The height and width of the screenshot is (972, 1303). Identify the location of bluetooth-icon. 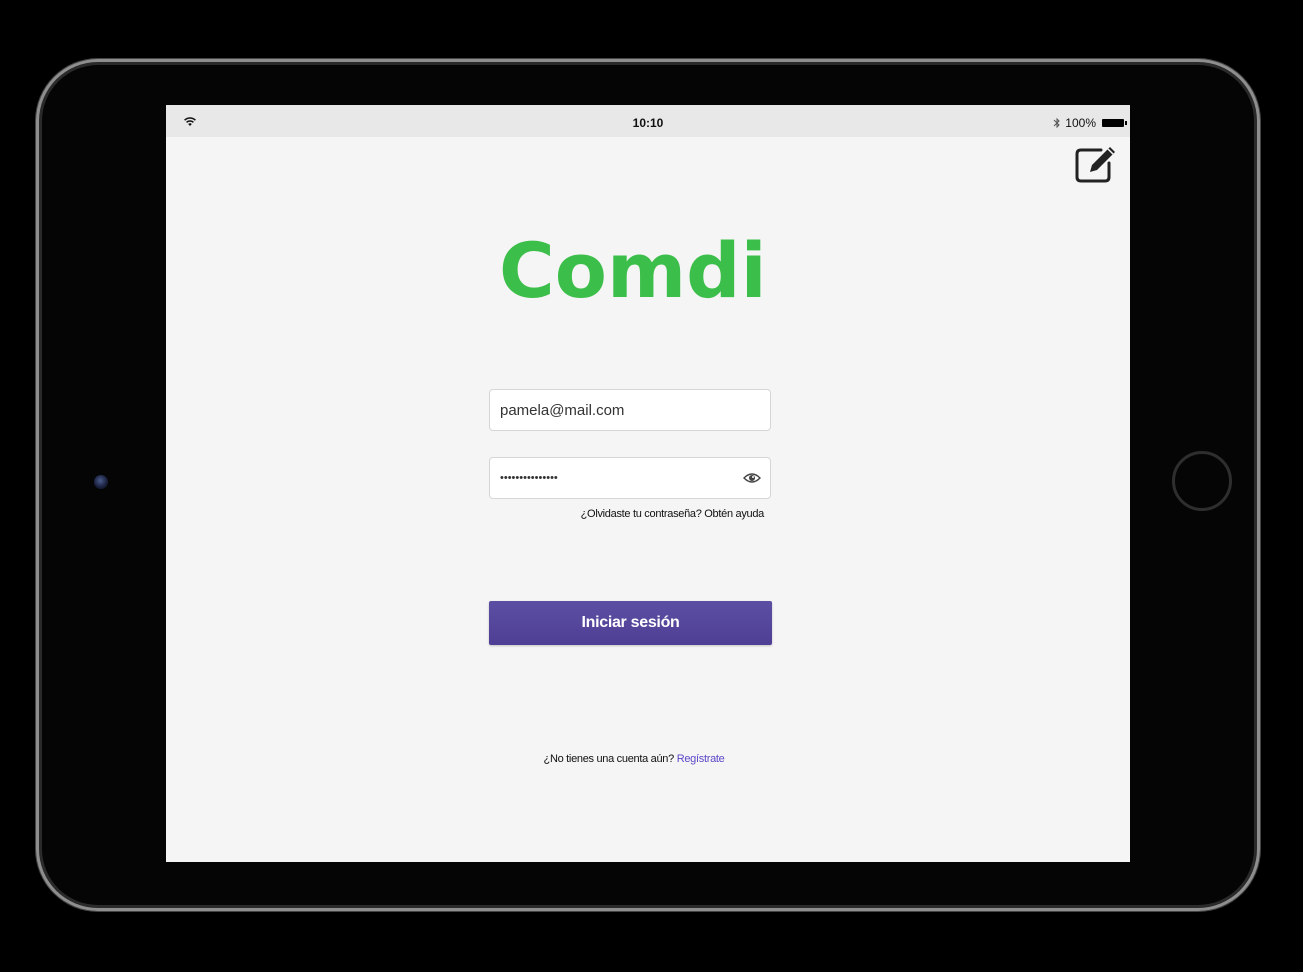
(1057, 123).